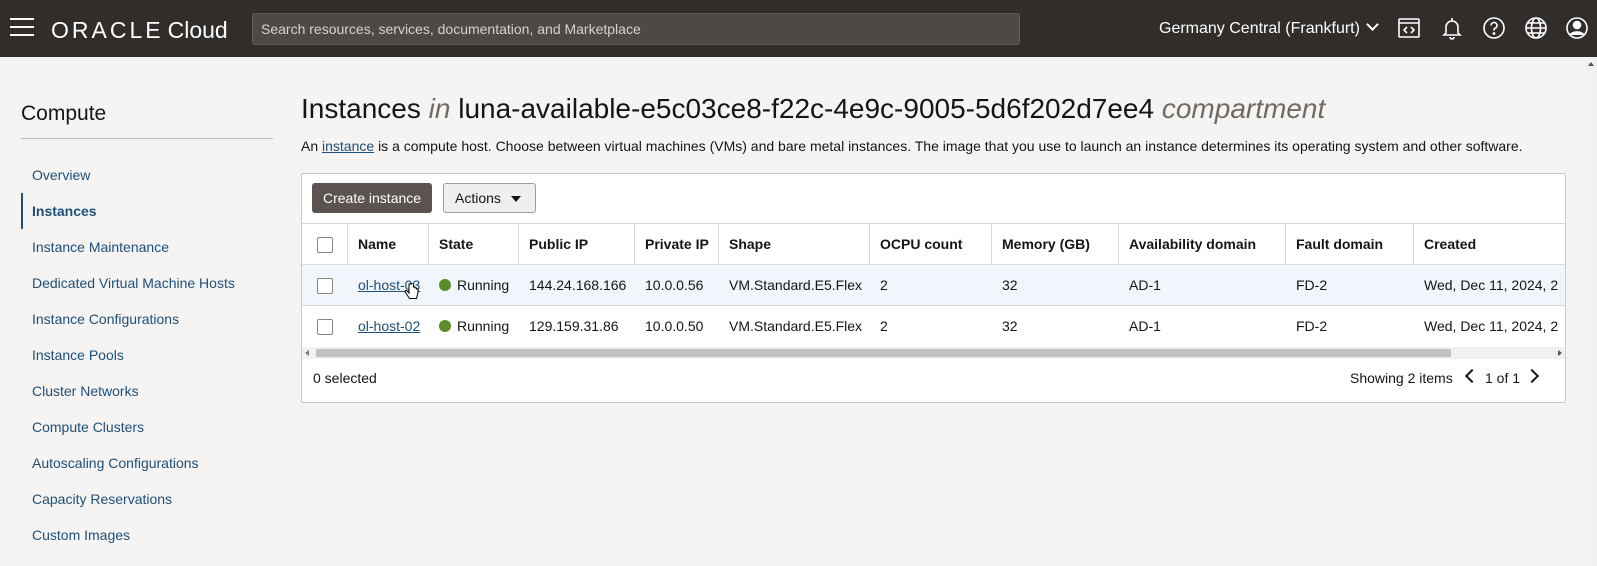  What do you see at coordinates (1536, 28) in the screenshot?
I see `globe-icon` at bounding box center [1536, 28].